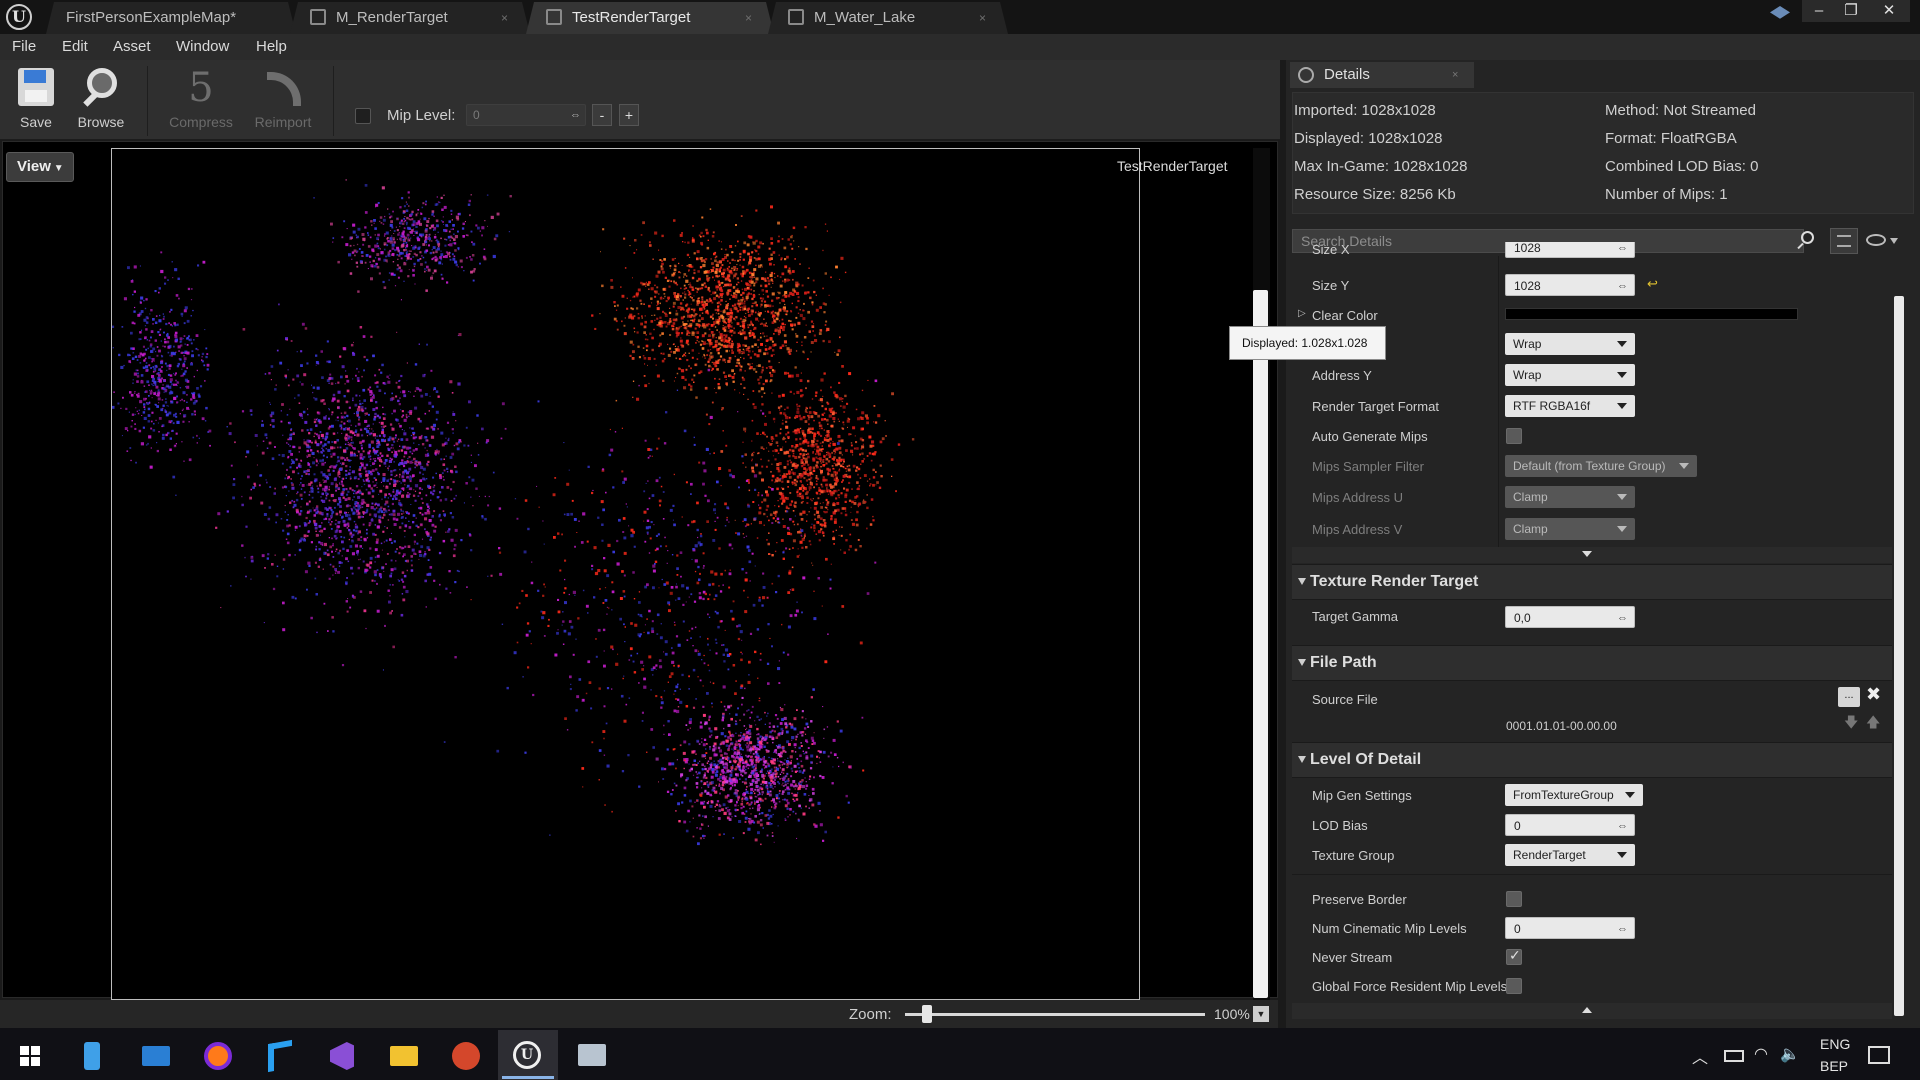 Image resolution: width=1920 pixels, height=1080 pixels. I want to click on compress-button: 5 Compress, so click(201, 98).